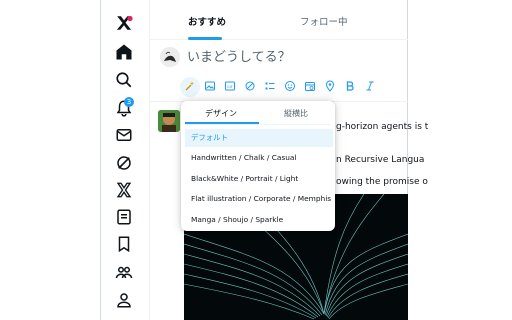 The height and width of the screenshot is (320, 512). I want to click on x-logo-icon, so click(124, 23).